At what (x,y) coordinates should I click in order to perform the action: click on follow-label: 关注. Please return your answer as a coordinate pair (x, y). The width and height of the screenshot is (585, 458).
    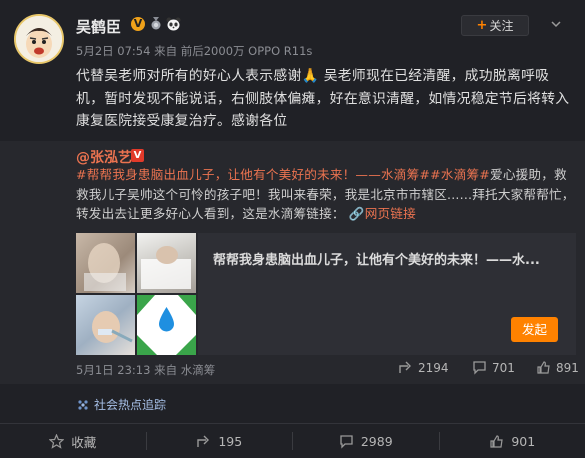
    Looking at the image, I should click on (501, 26).